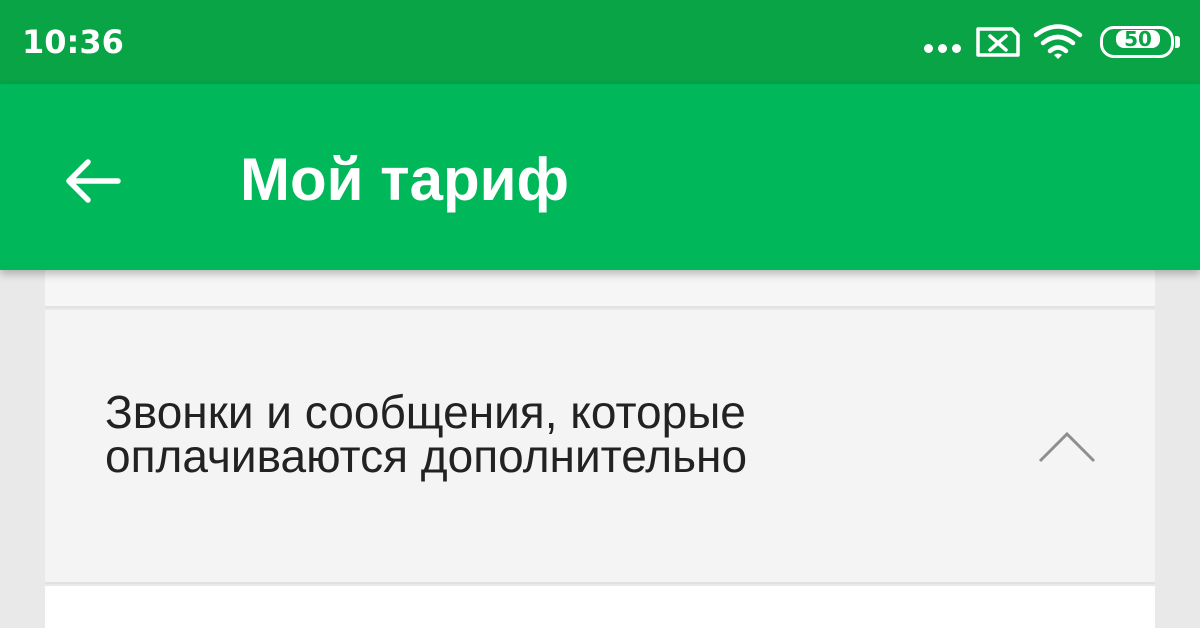  I want to click on page-title: Мой тариф, so click(404, 179).